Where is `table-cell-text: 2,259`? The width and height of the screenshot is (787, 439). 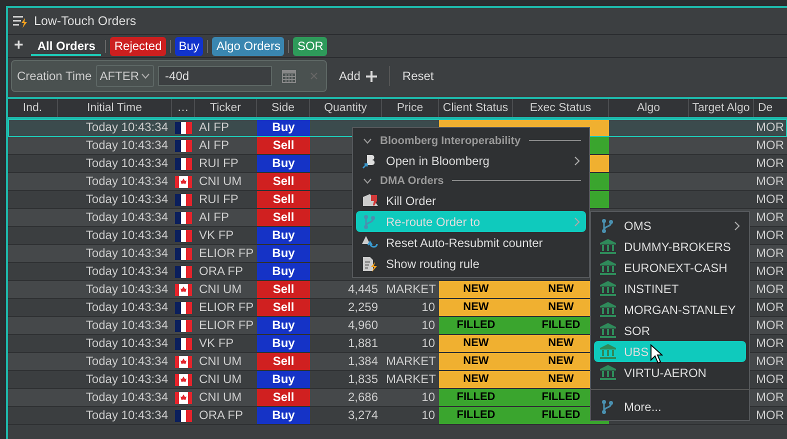 table-cell-text: 2,259 is located at coordinates (362, 307).